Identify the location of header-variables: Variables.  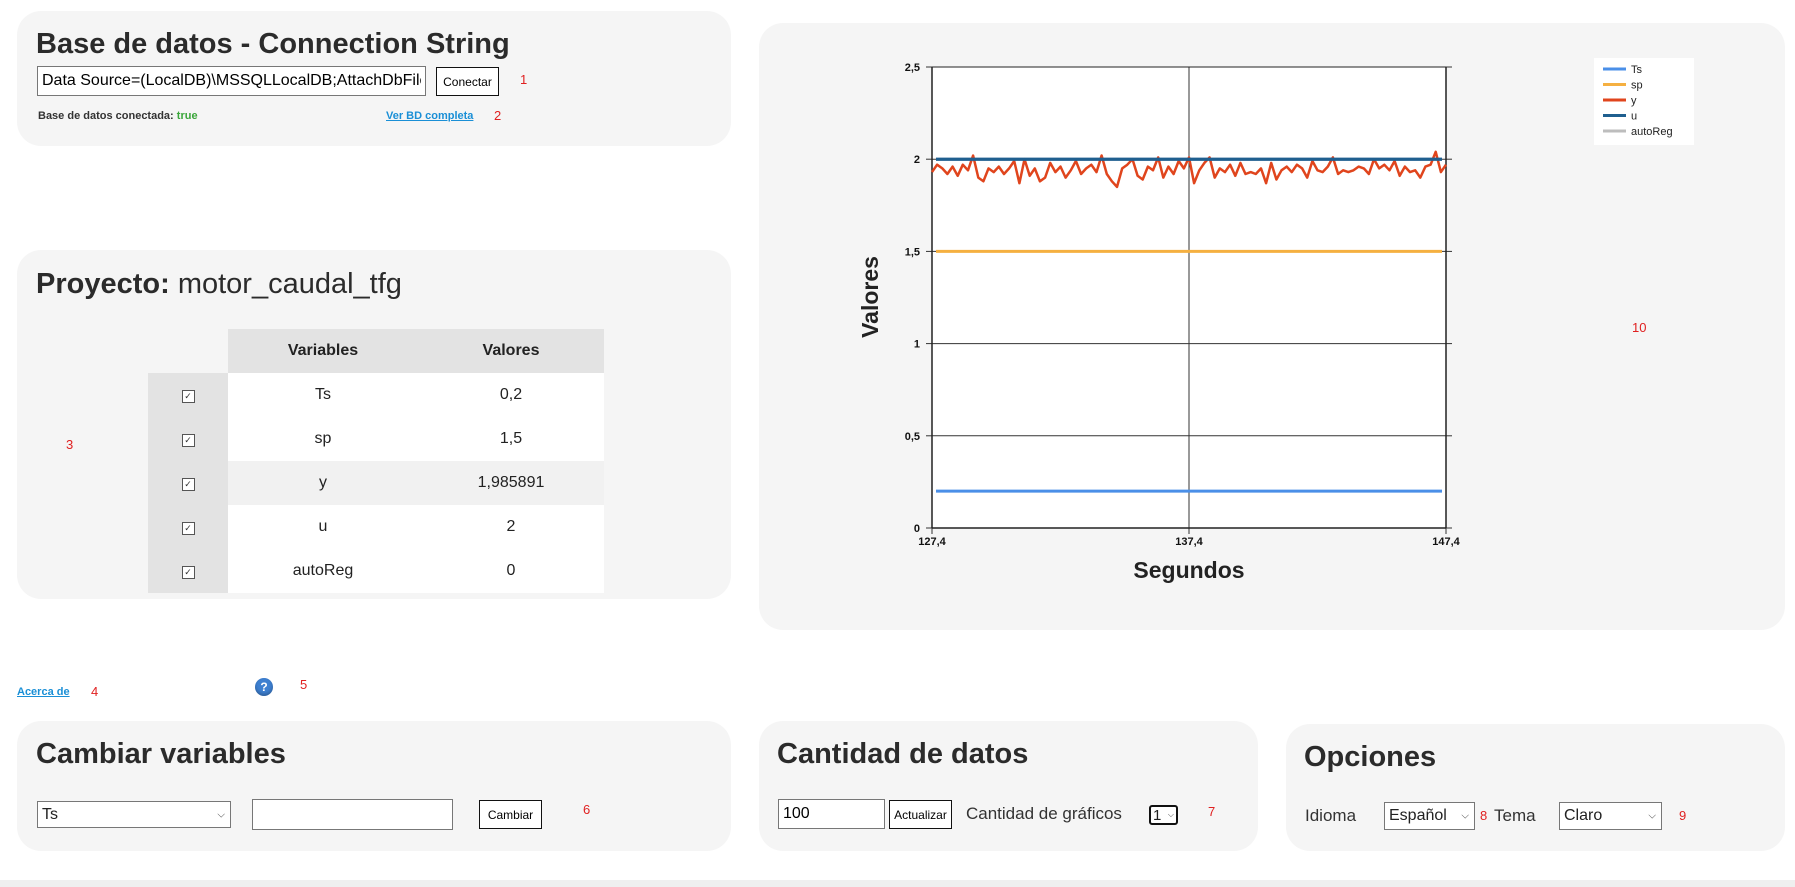
(323, 351).